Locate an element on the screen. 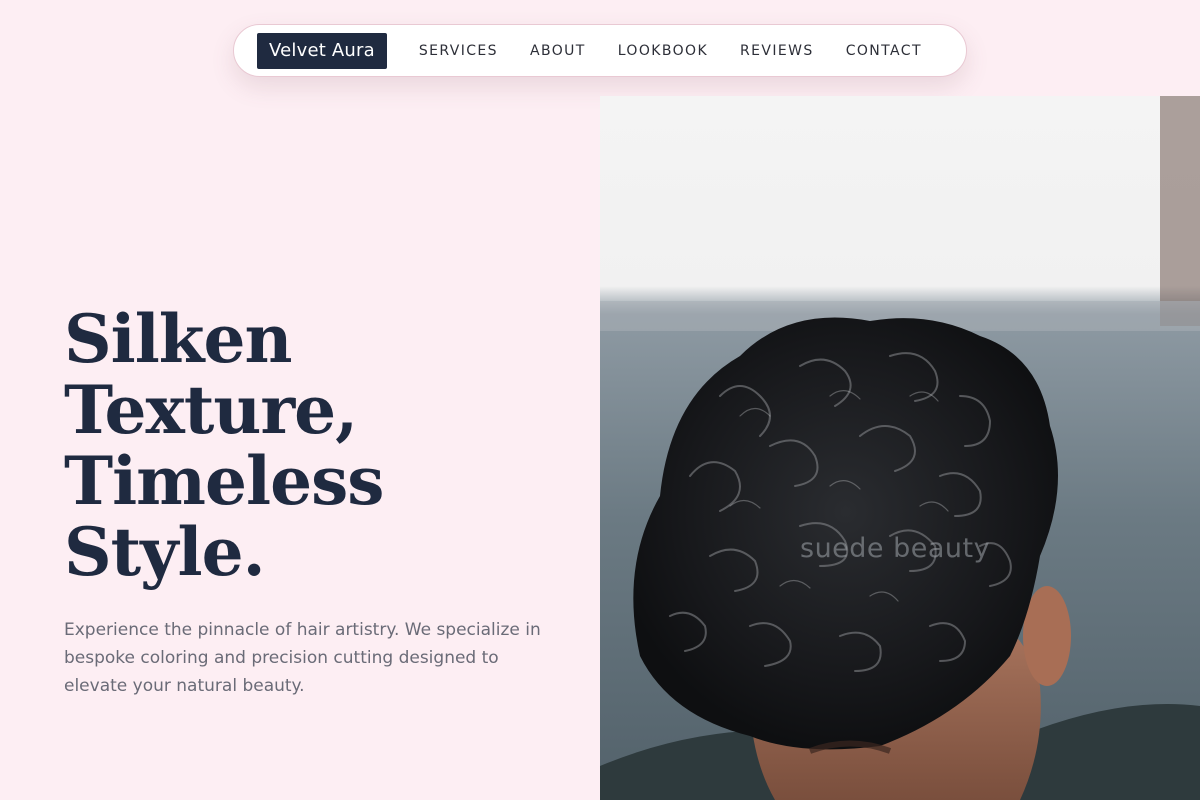 This screenshot has height=800, width=1200. hero-title-line-3: Timeless is located at coordinates (224, 481).